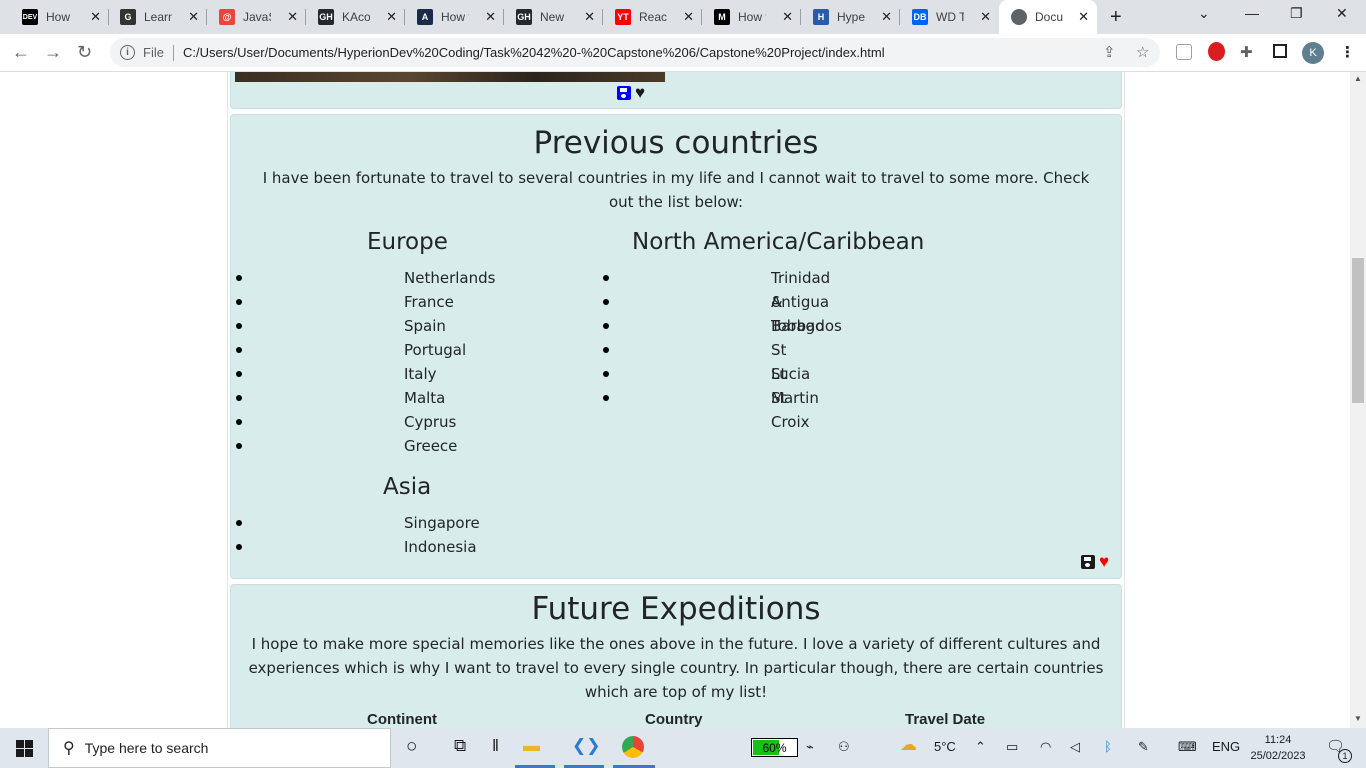 Image resolution: width=1366 pixels, height=768 pixels. I want to click on extension-adblock-icon, so click(1216, 51).